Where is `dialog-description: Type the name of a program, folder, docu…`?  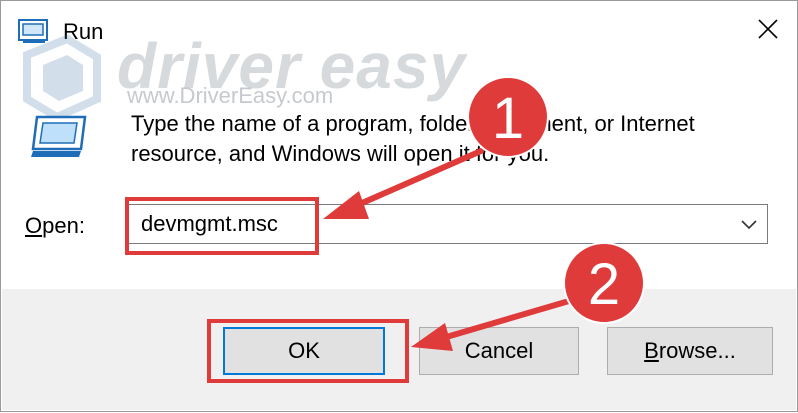
dialog-description: Type the name of a program, folder, docu… is located at coordinates (413, 138).